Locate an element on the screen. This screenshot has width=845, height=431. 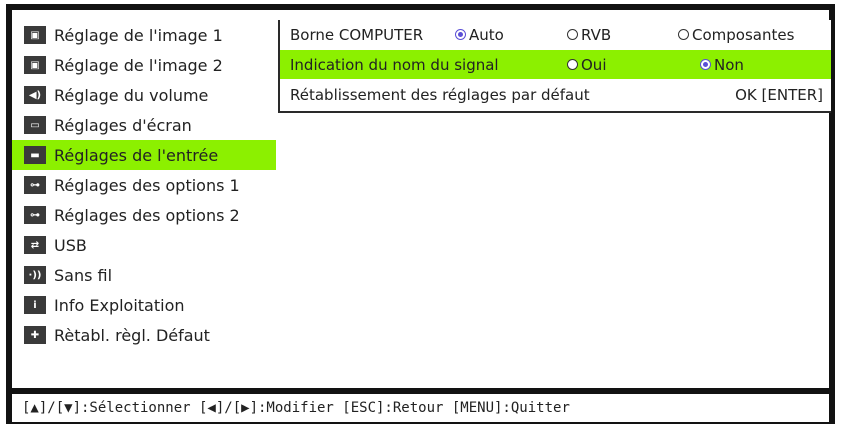
row-computer-terminal: Borne COMPUTER Auto RVB Composantes is located at coordinates (555, 34).